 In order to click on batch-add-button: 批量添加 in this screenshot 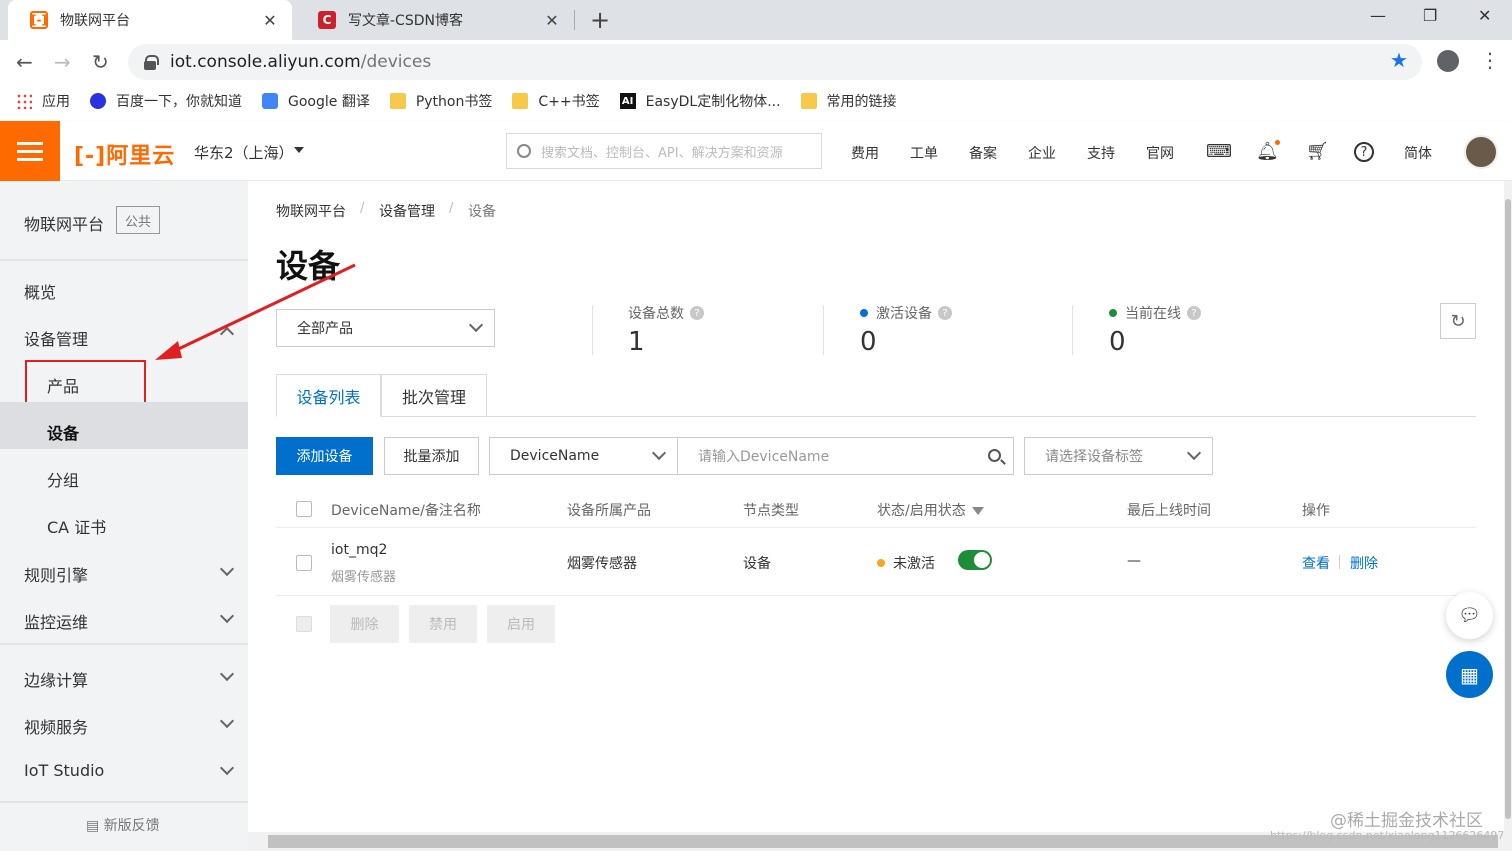, I will do `click(431, 456)`.